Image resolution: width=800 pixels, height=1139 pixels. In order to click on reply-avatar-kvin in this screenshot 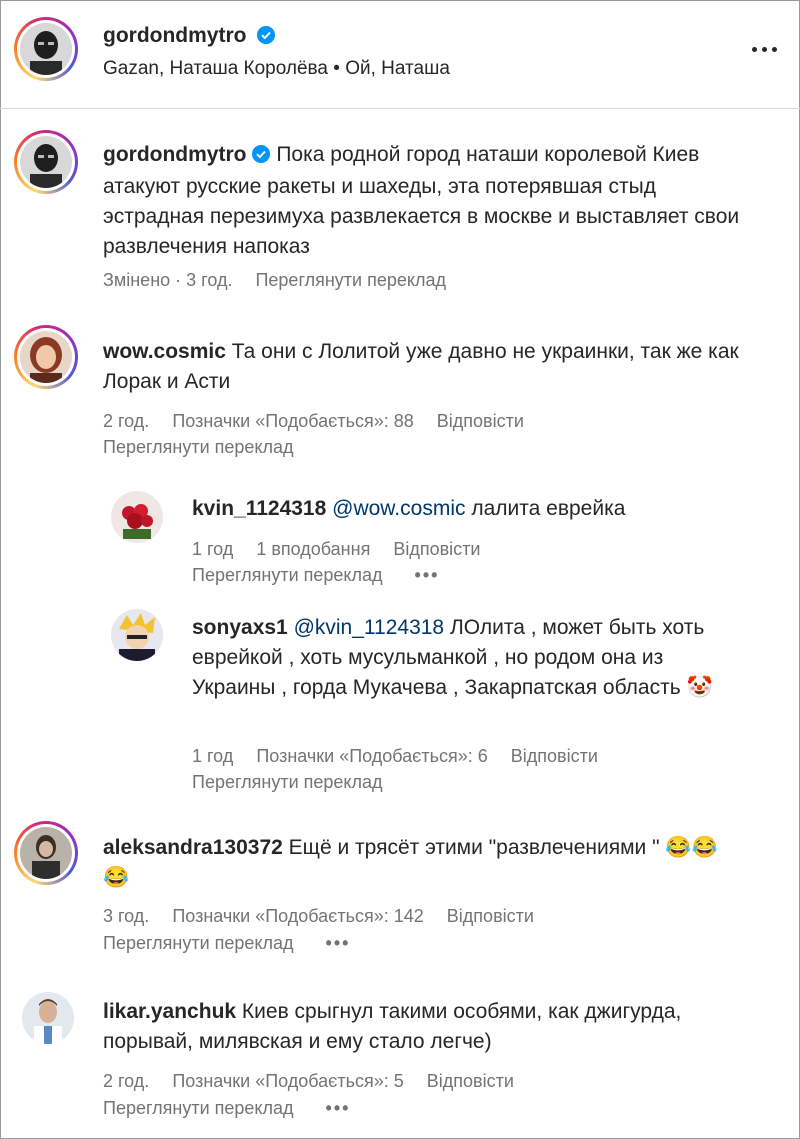, I will do `click(137, 517)`.